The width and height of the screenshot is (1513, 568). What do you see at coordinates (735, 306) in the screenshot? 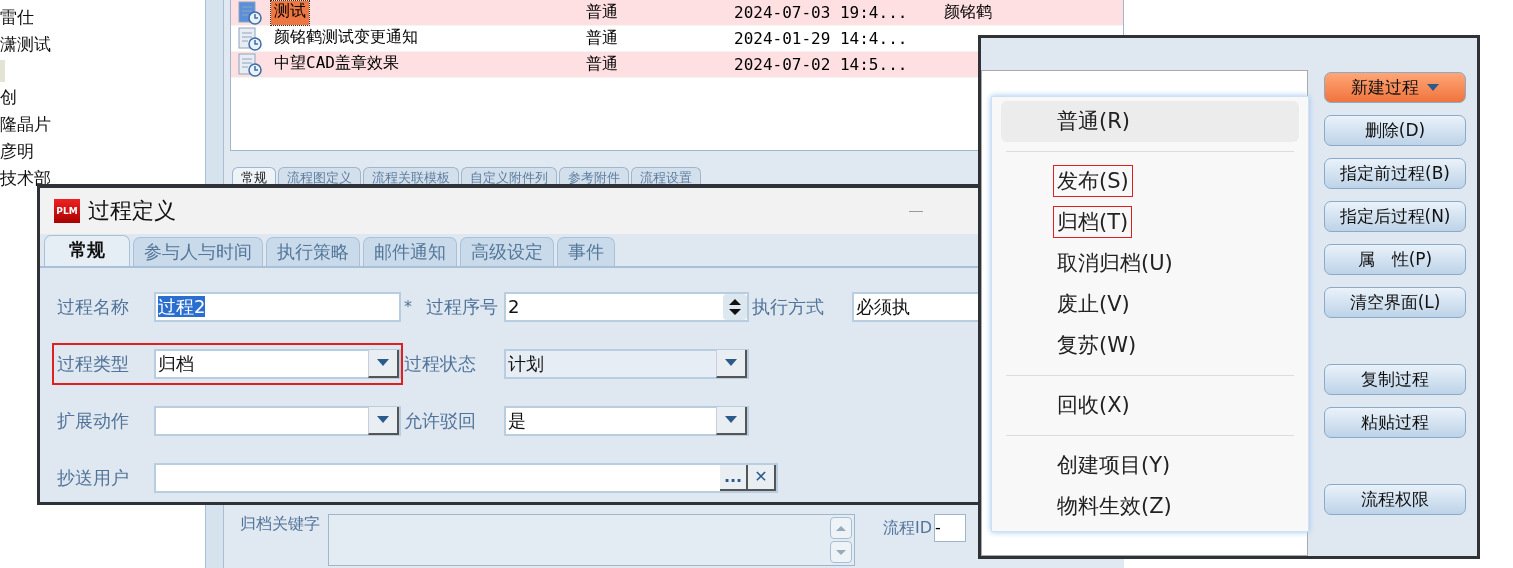
I see `spinner-arrows-icon` at bounding box center [735, 306].